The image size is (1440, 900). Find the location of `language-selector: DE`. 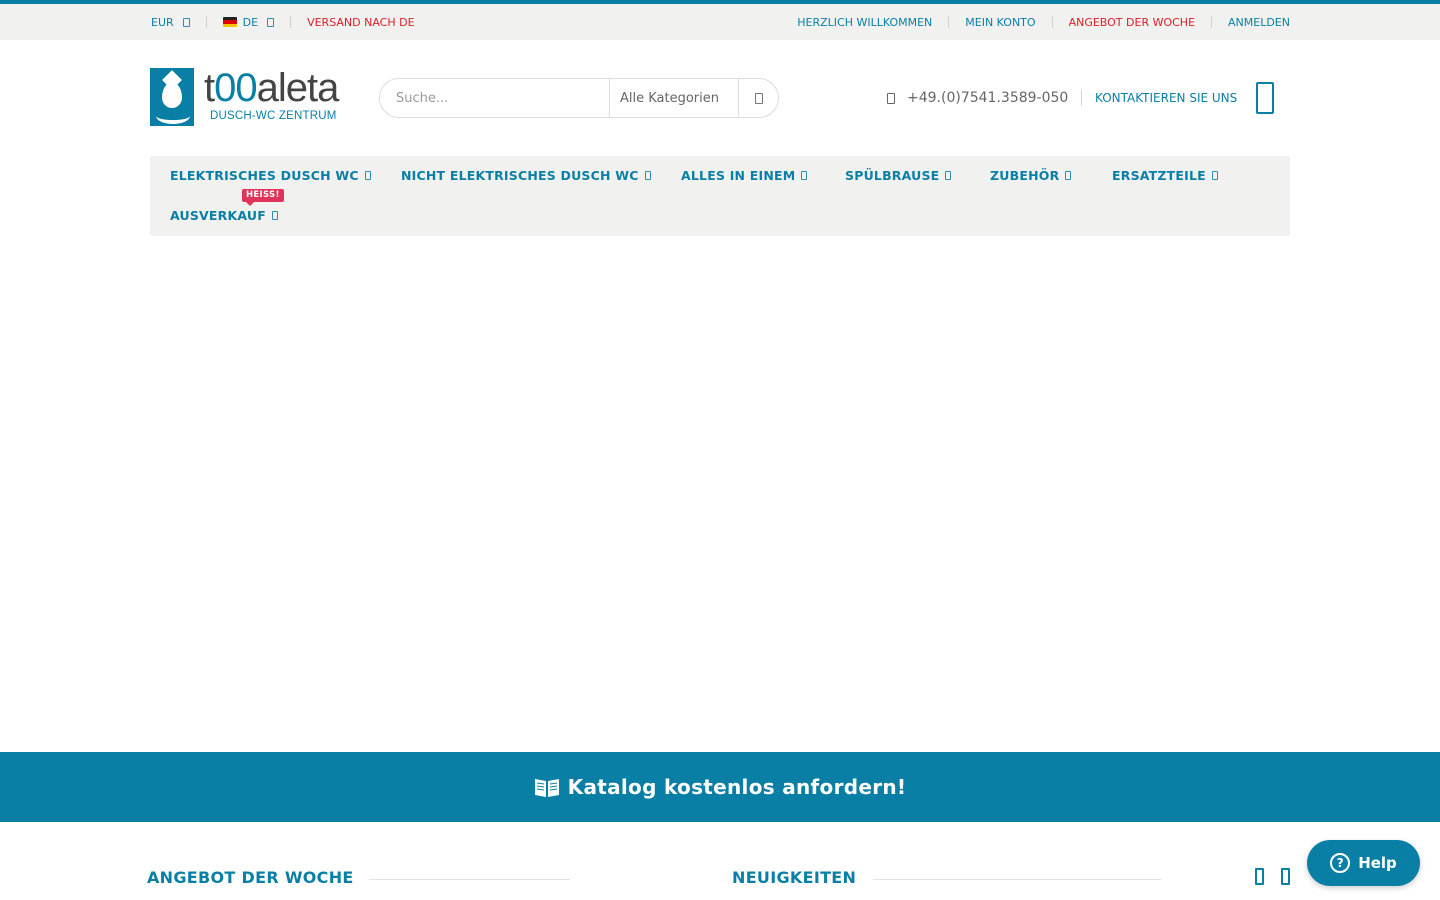

language-selector: DE is located at coordinates (248, 22).